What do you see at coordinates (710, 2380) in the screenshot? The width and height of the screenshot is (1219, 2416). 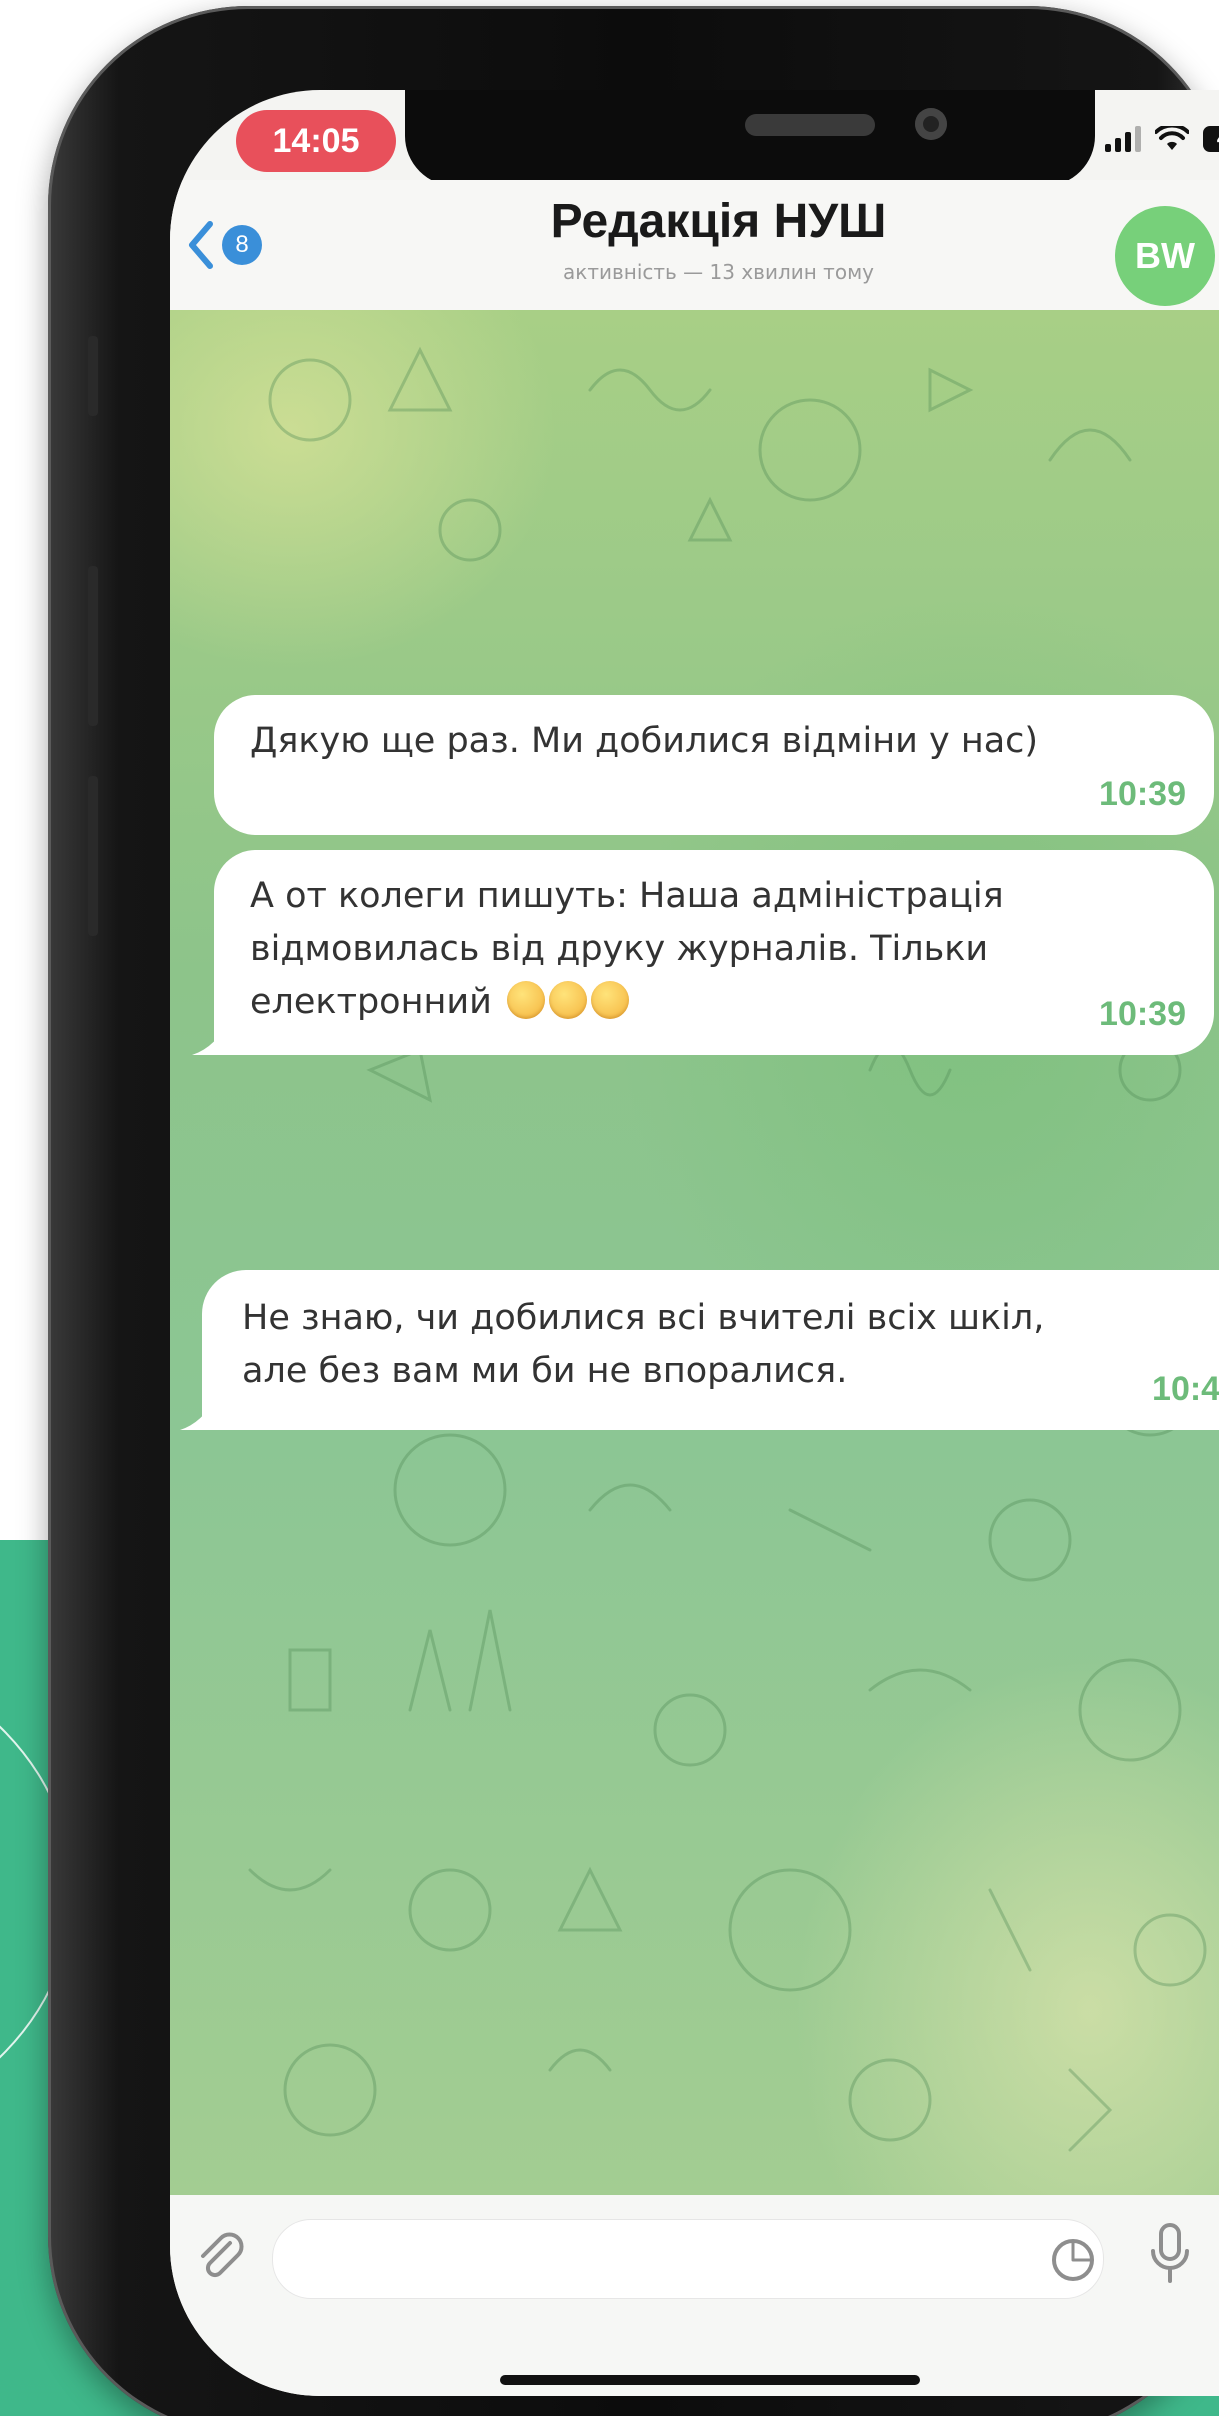 I see `home-indicator` at bounding box center [710, 2380].